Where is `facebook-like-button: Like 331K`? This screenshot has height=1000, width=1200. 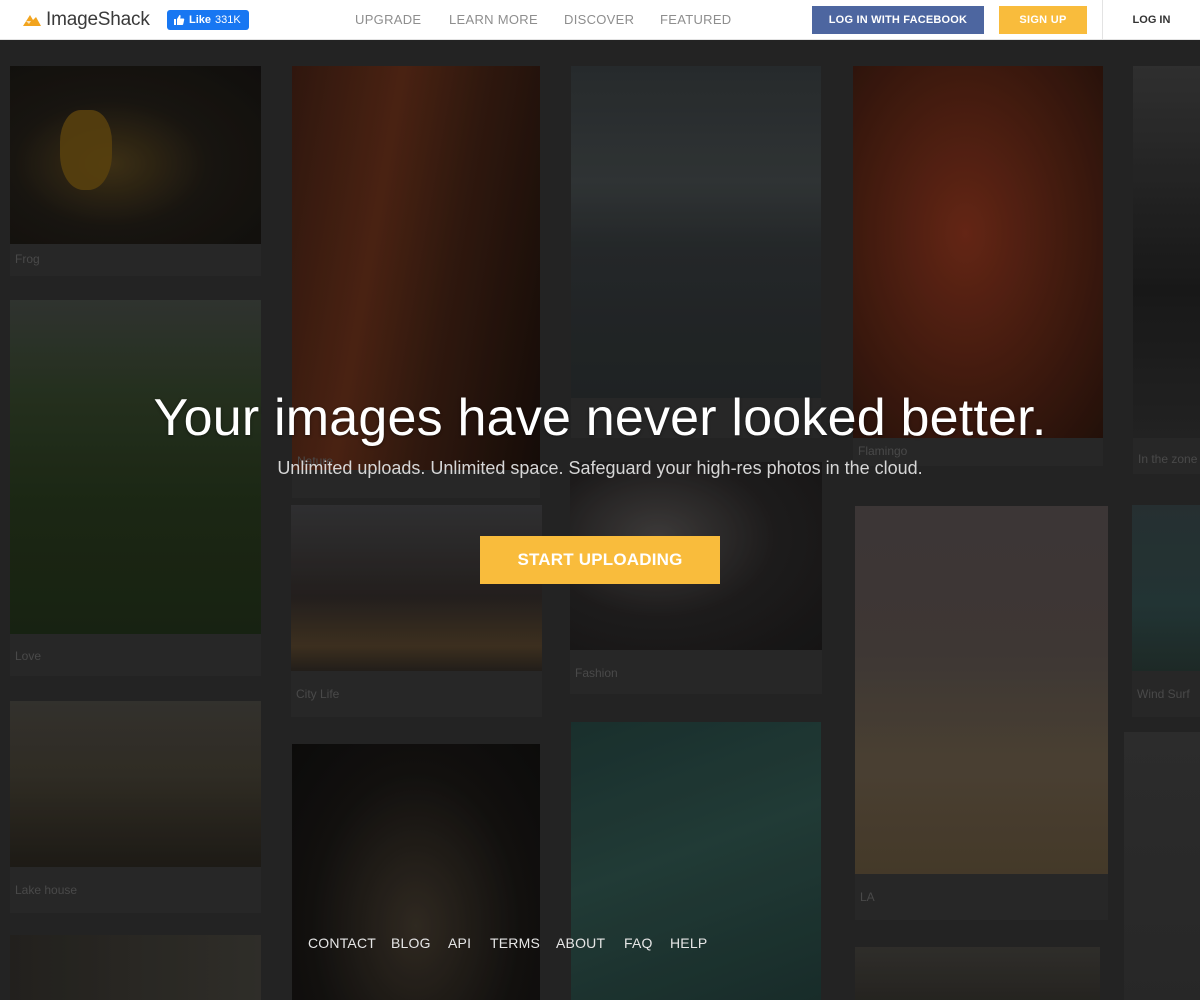 facebook-like-button: Like 331K is located at coordinates (208, 20).